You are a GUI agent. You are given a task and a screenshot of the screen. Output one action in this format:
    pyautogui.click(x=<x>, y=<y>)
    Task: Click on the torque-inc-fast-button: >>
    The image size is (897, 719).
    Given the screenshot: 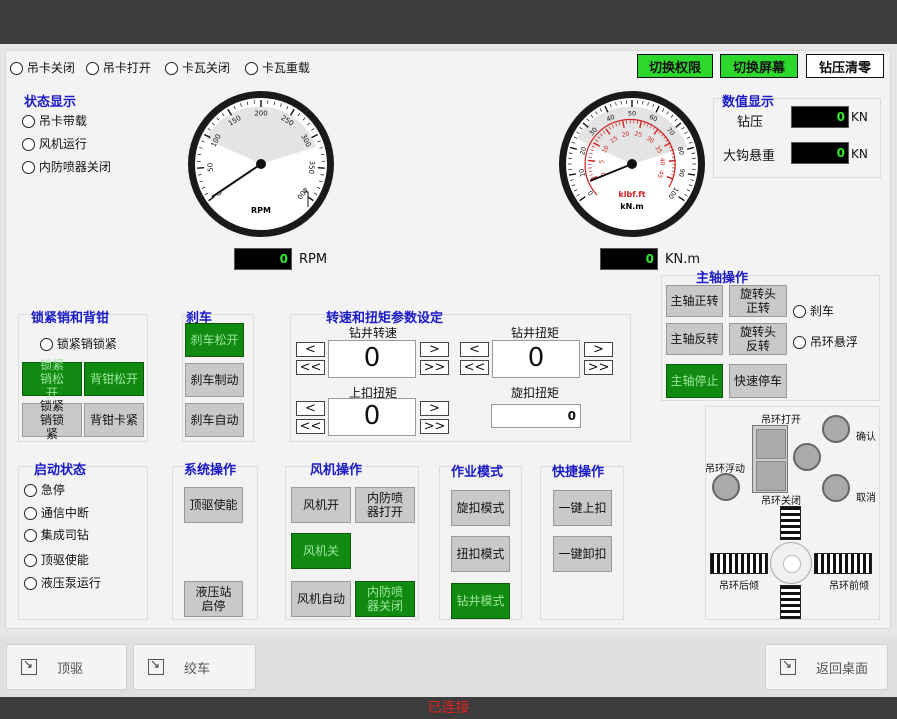 What is the action you would take?
    pyautogui.click(x=598, y=367)
    